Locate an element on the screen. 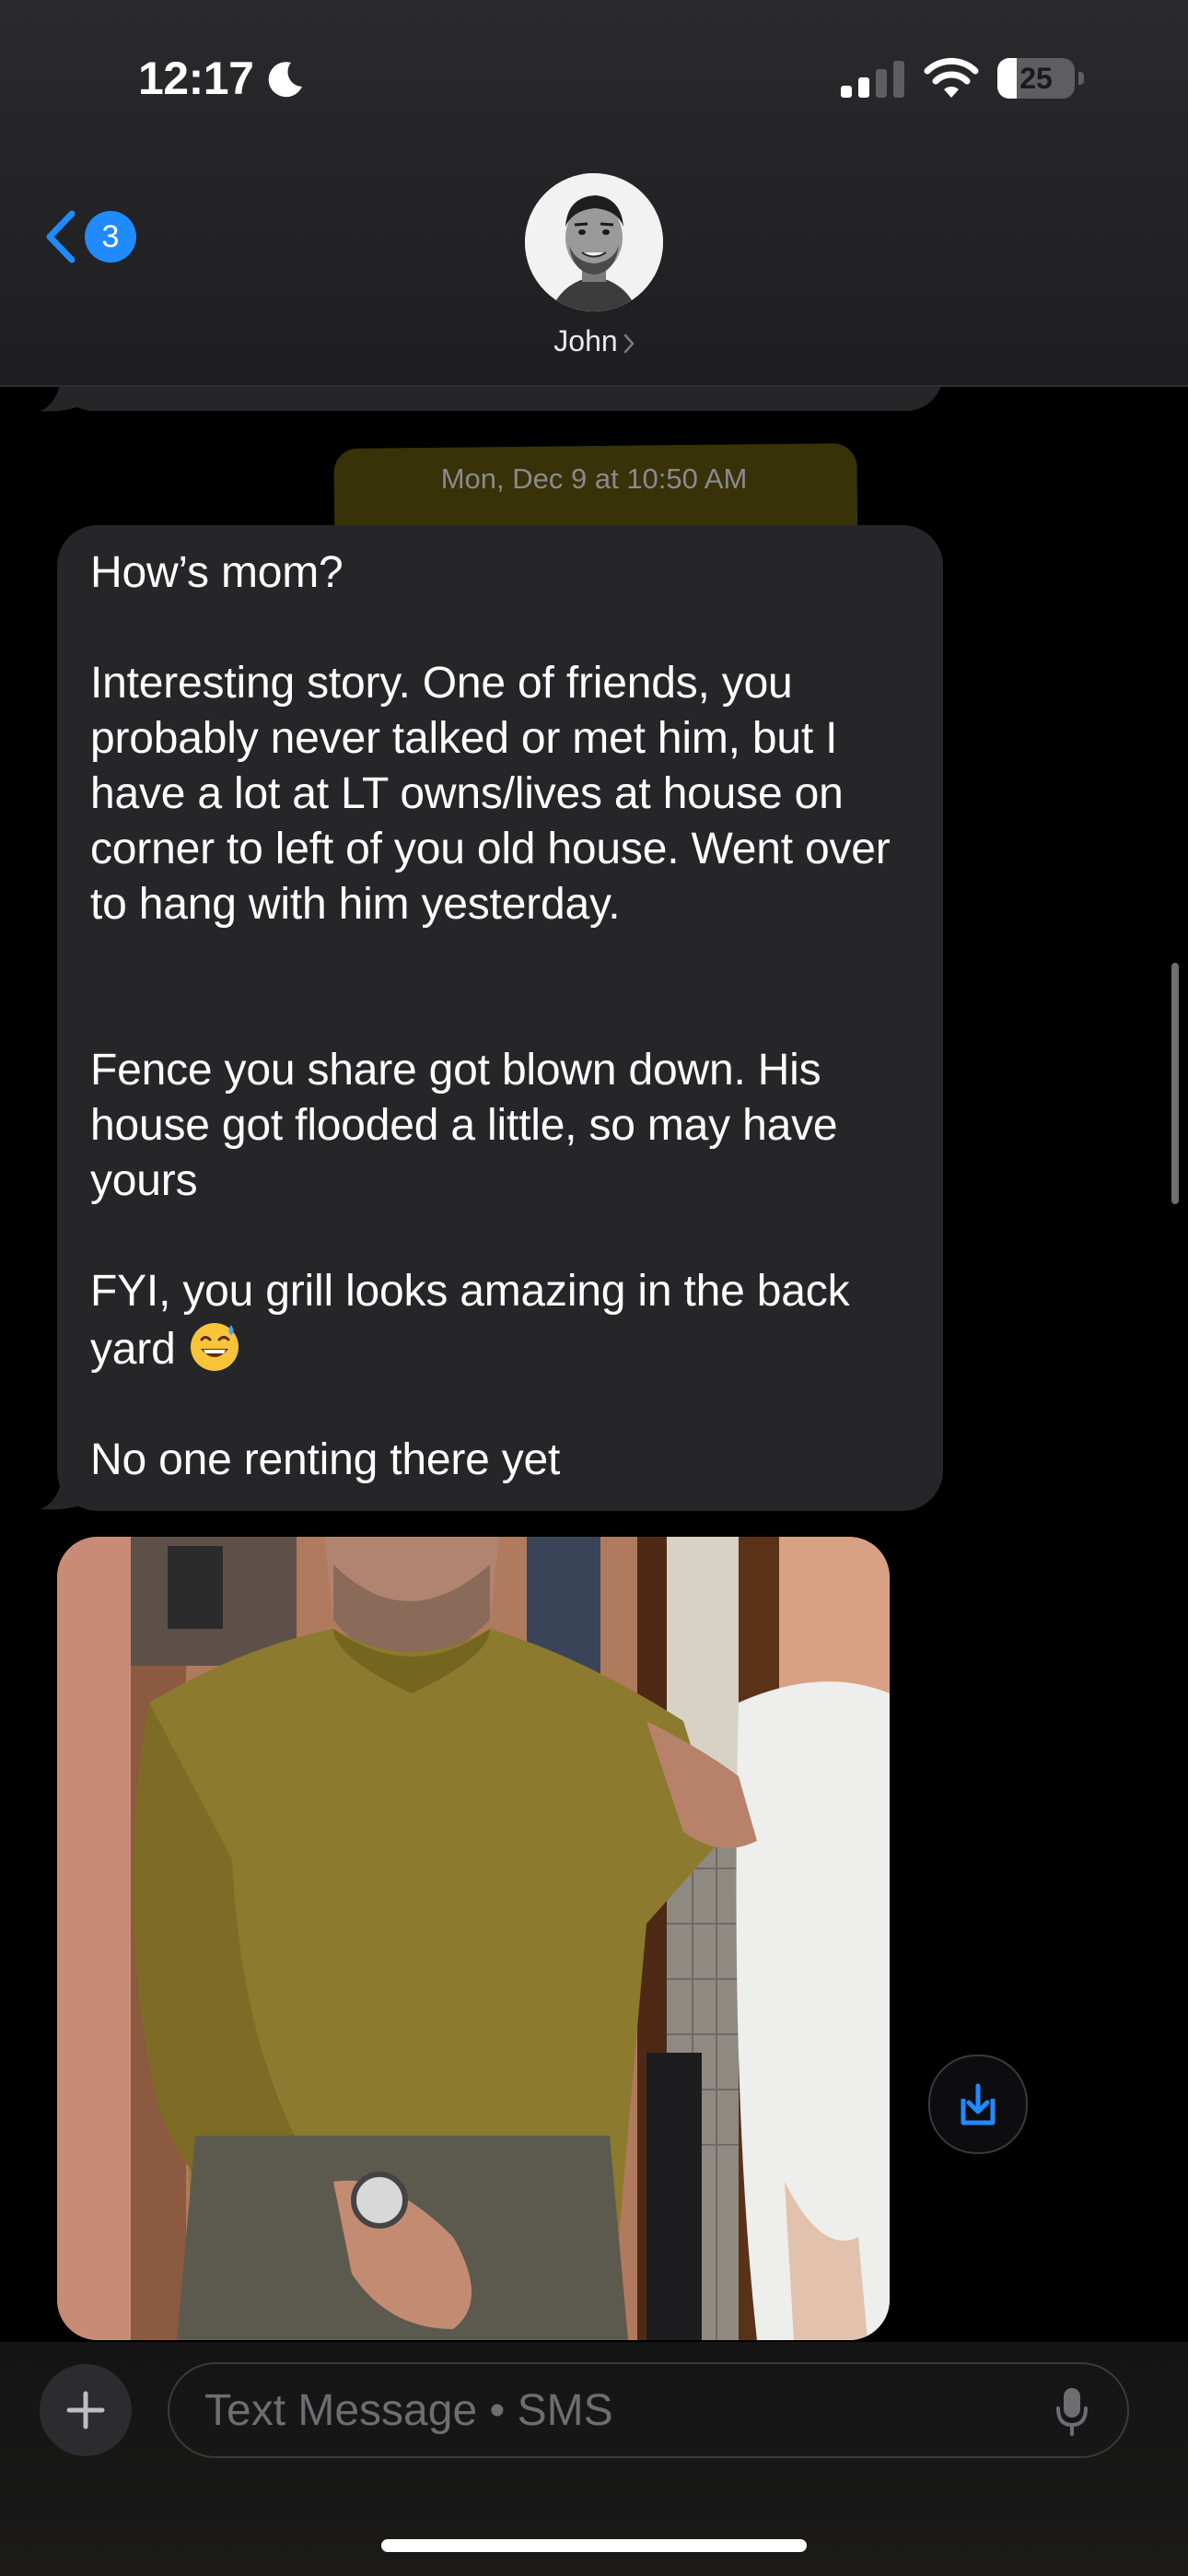 The width and height of the screenshot is (1188, 2576). wifi-icon is located at coordinates (951, 77).